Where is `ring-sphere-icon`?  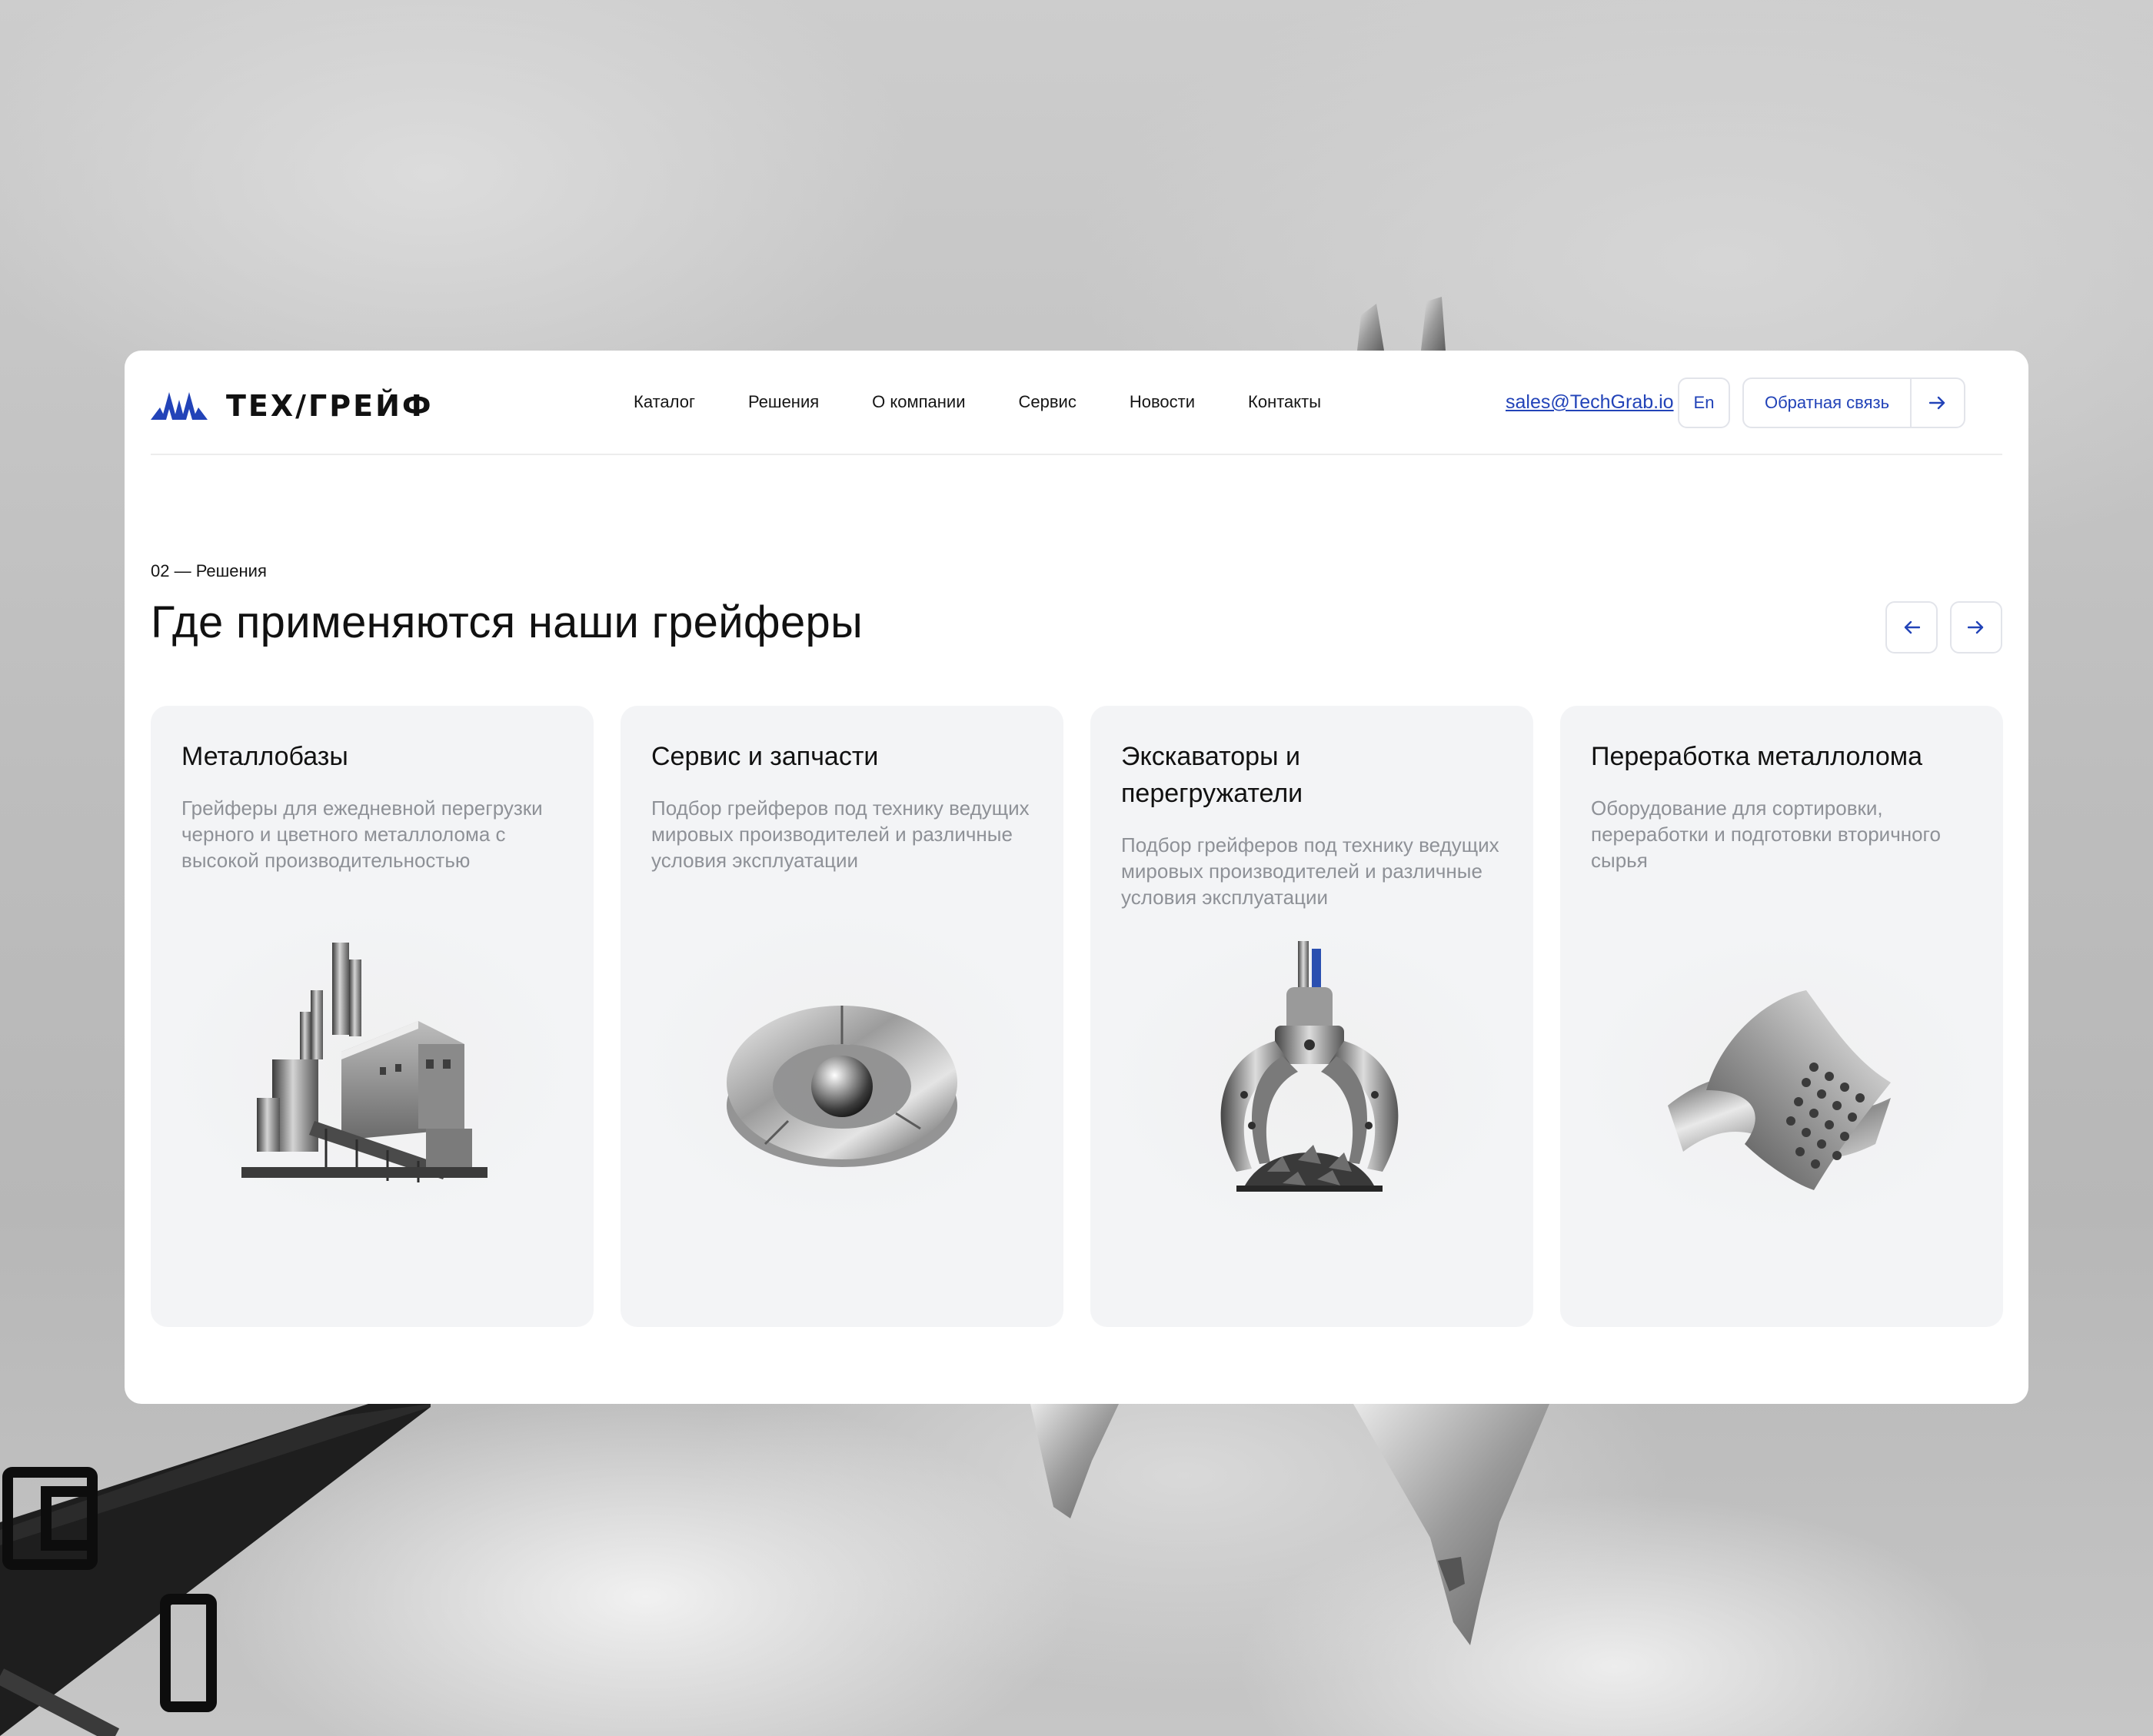
ring-sphere-icon is located at coordinates (842, 1086).